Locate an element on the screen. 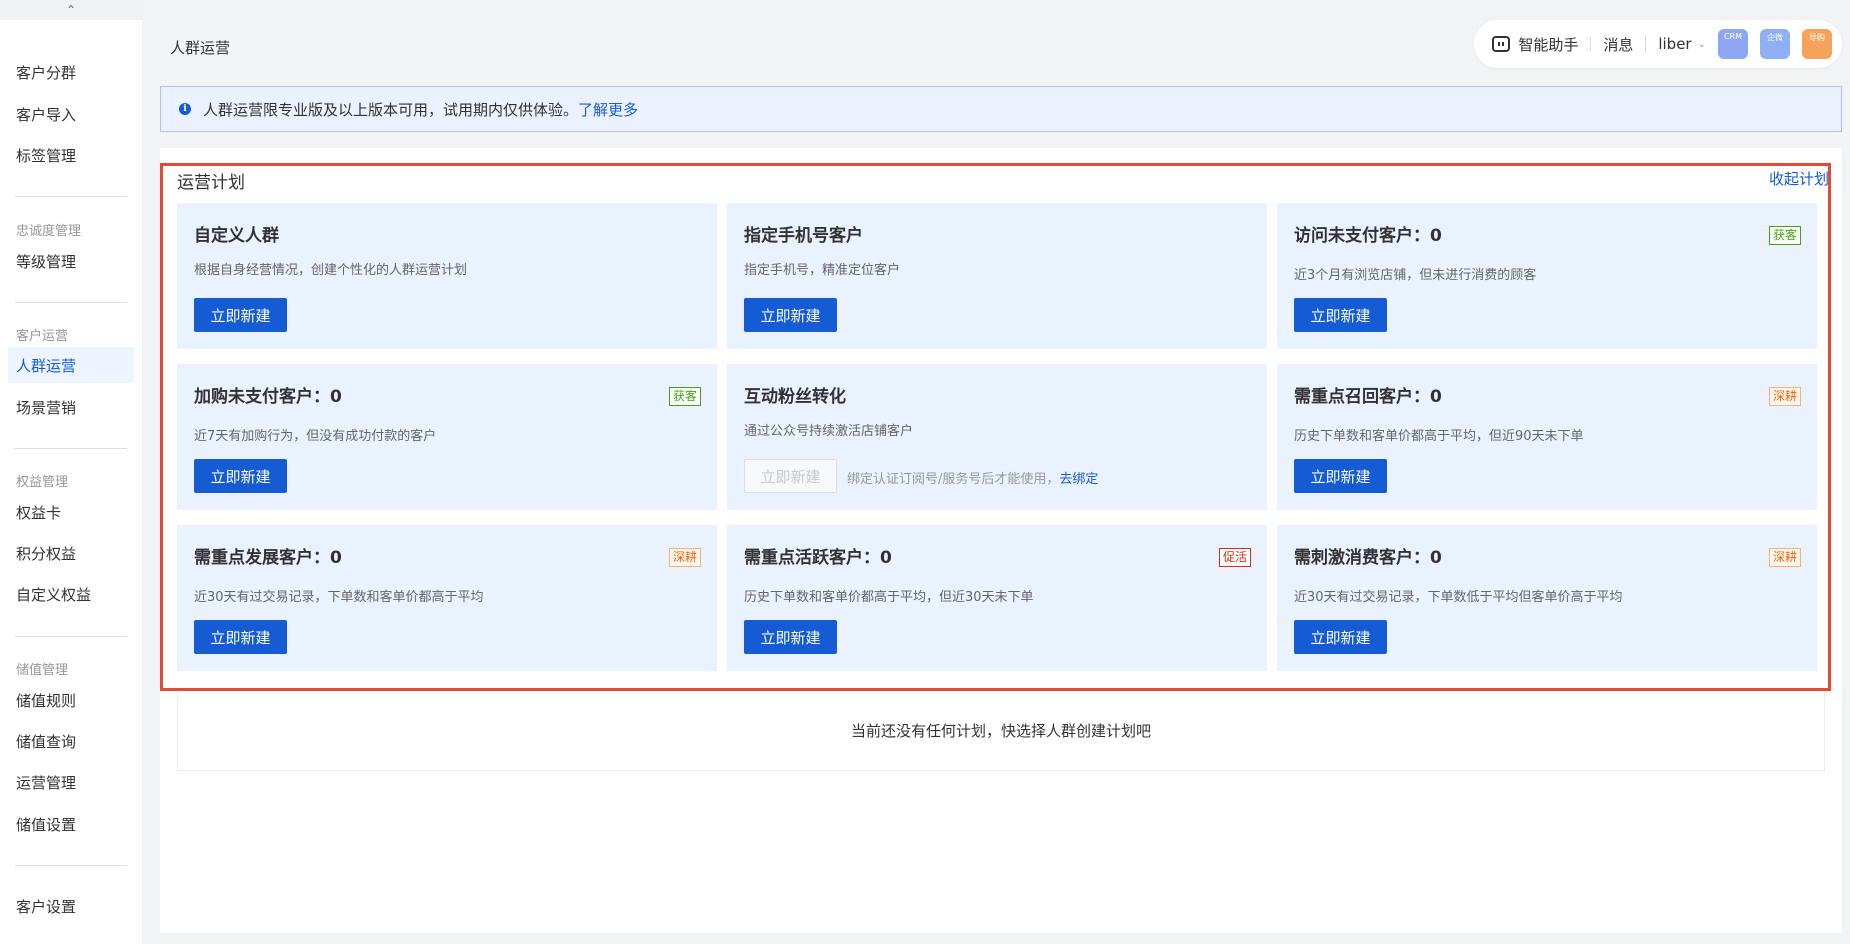  plan-card-phone-customers: 指定手机号客户 指定手机号，精准定位客户 立即新建 is located at coordinates (997, 276).